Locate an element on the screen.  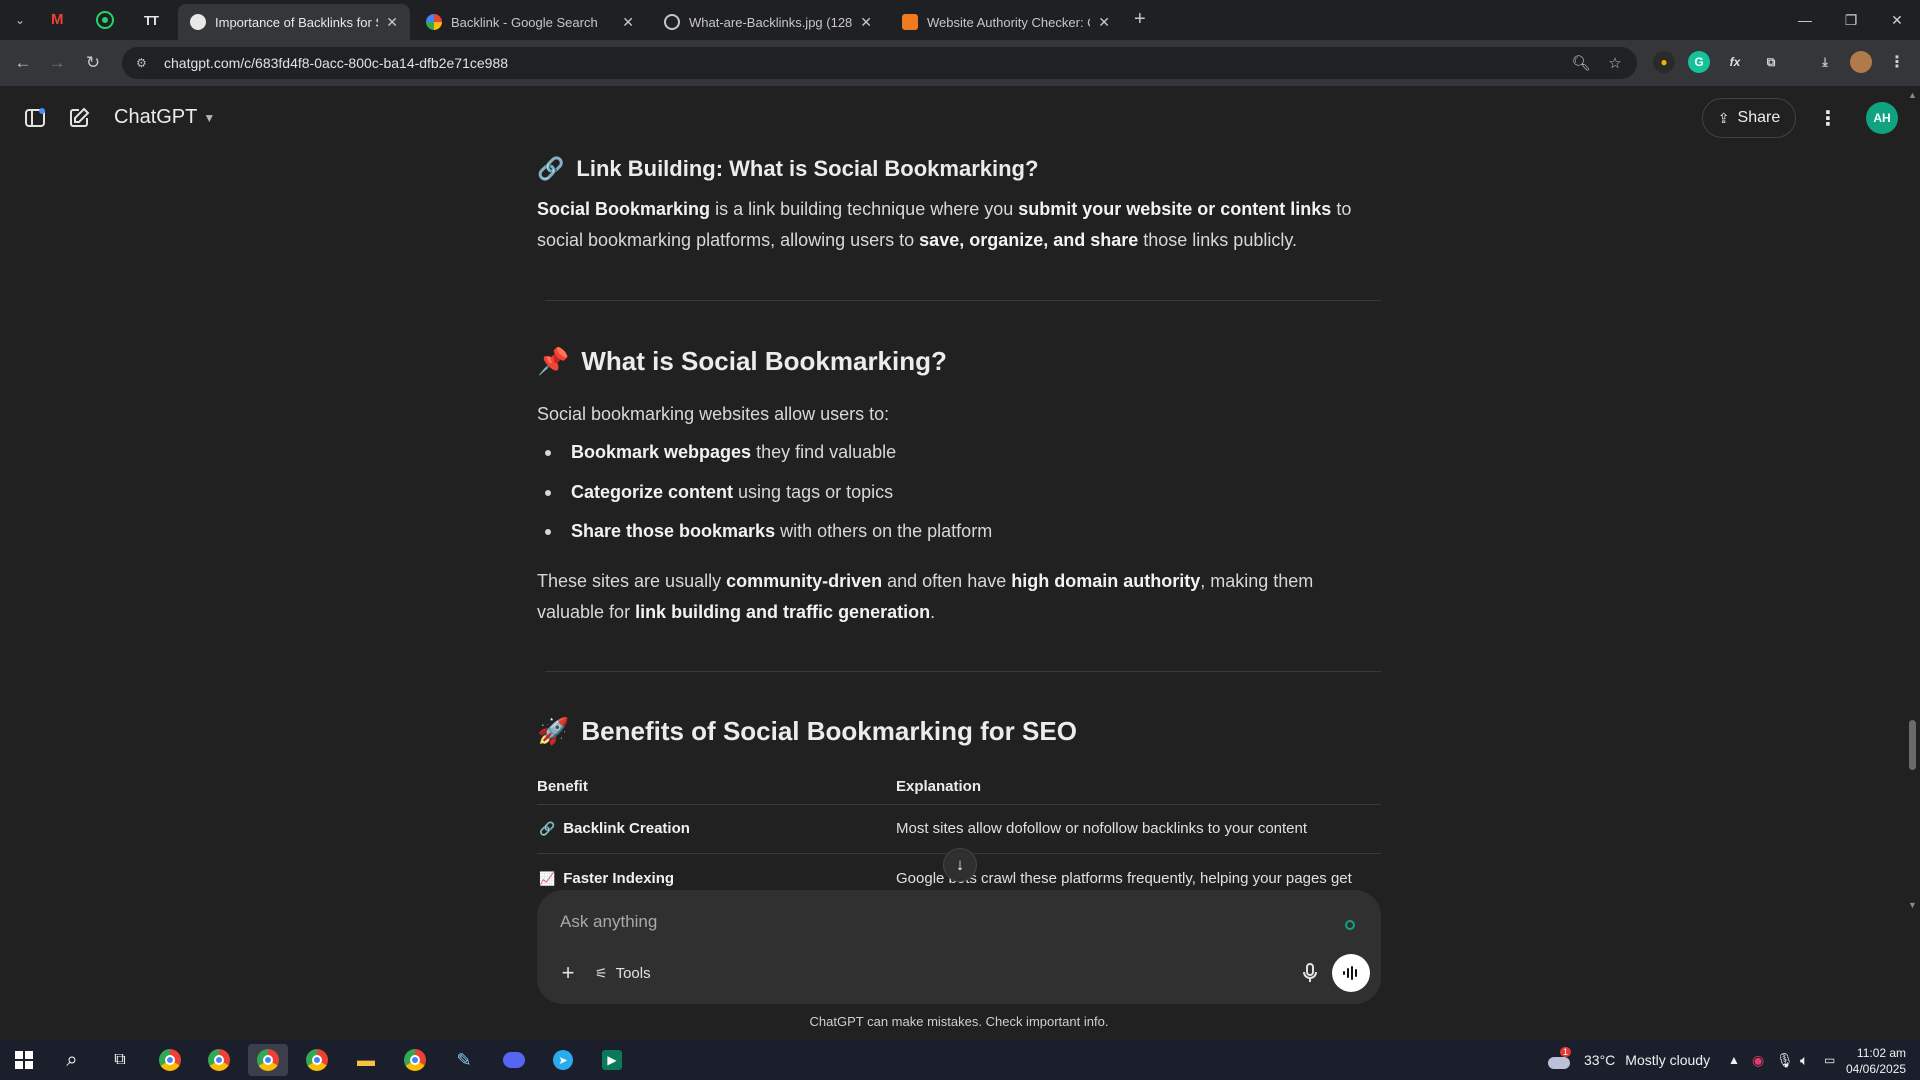
tt-icon: TT is located at coordinates (151, 20).